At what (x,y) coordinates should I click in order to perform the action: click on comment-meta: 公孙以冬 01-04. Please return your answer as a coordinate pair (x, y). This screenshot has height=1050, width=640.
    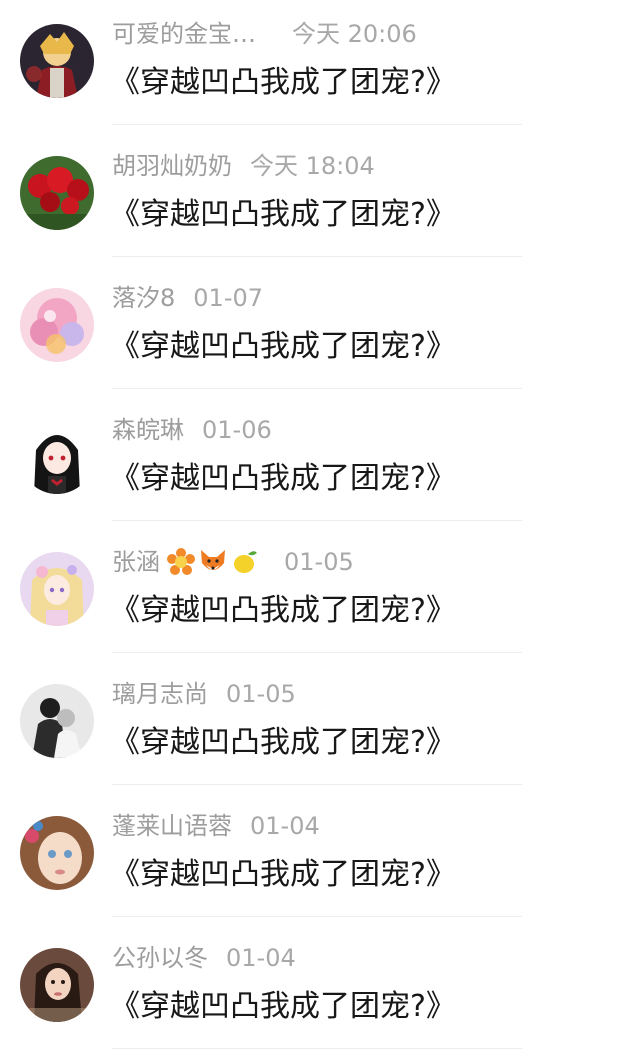
    Looking at the image, I should click on (204, 958).